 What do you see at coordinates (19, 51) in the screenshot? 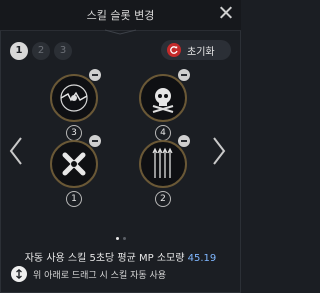
I see `tab-preset-1: 1` at bounding box center [19, 51].